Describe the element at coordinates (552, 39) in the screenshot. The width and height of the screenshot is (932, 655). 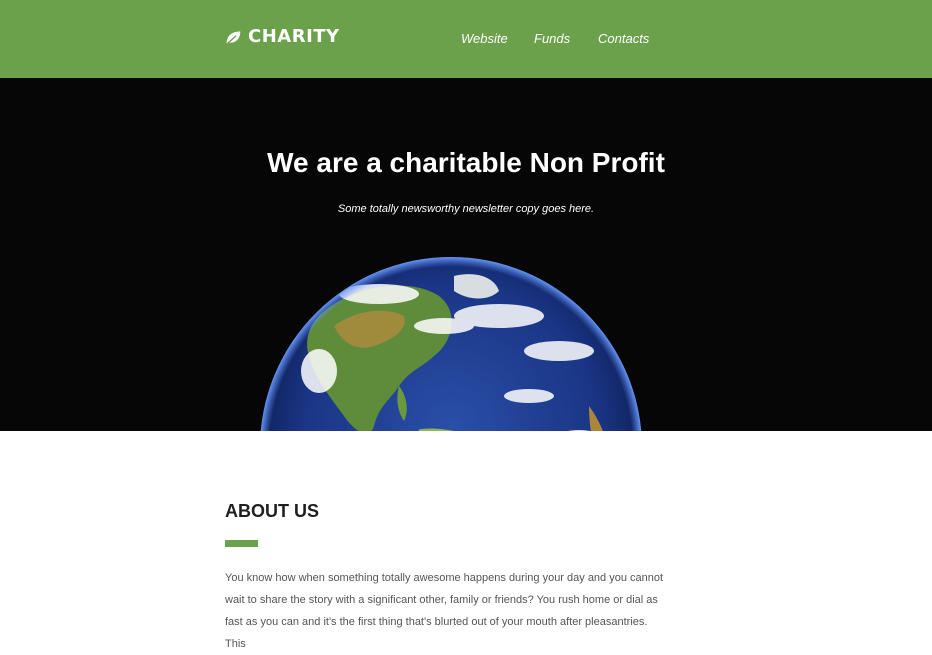
I see `nav-link-funds: Funds` at that location.